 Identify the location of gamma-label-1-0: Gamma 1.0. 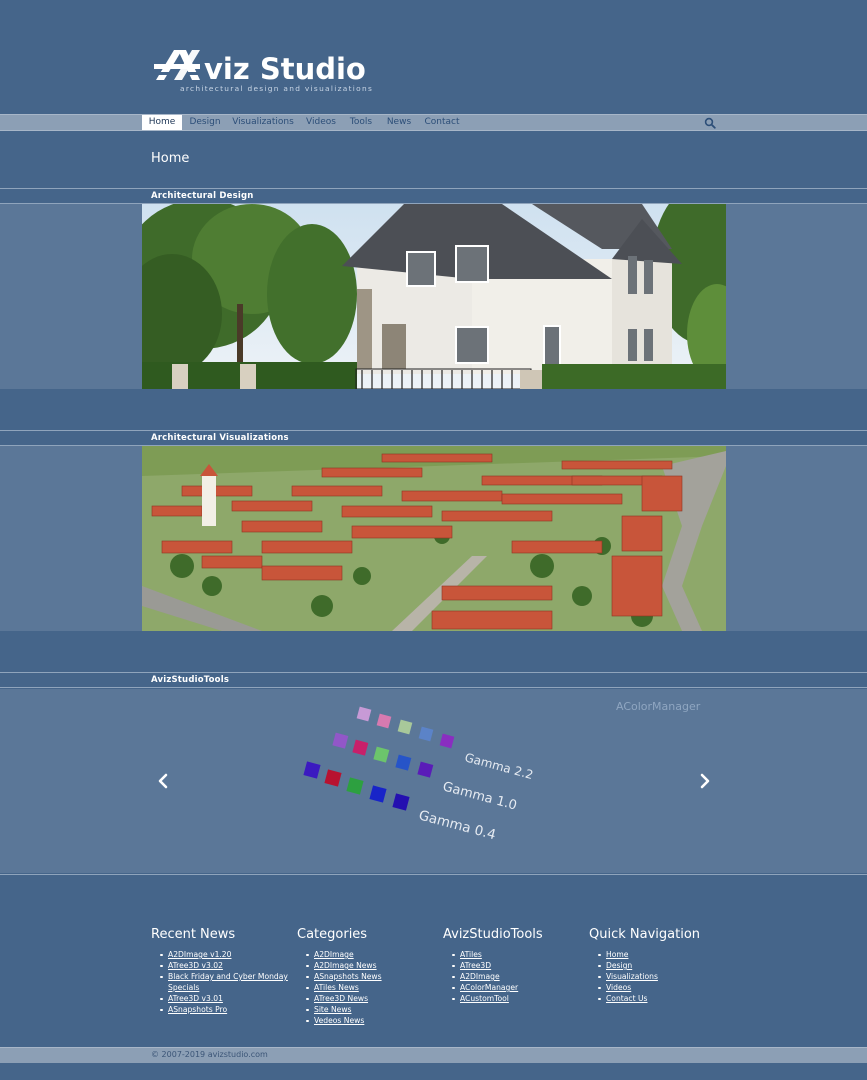
(479, 796).